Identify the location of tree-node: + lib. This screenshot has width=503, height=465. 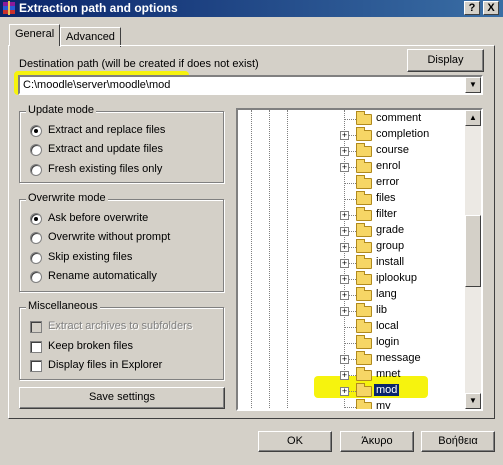
(351, 311).